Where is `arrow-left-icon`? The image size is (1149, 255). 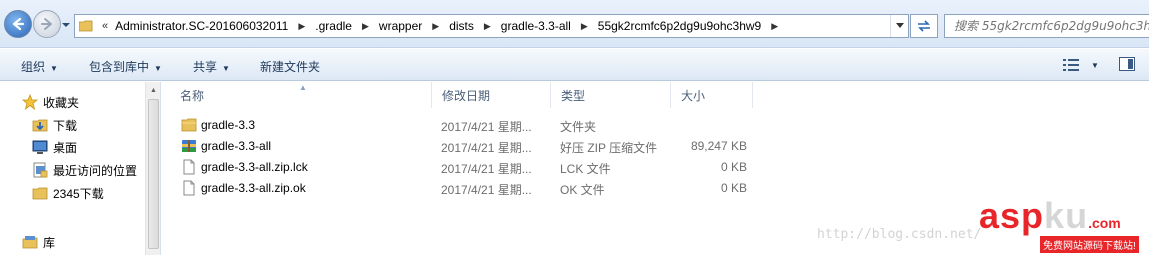
arrow-left-icon is located at coordinates (18, 24).